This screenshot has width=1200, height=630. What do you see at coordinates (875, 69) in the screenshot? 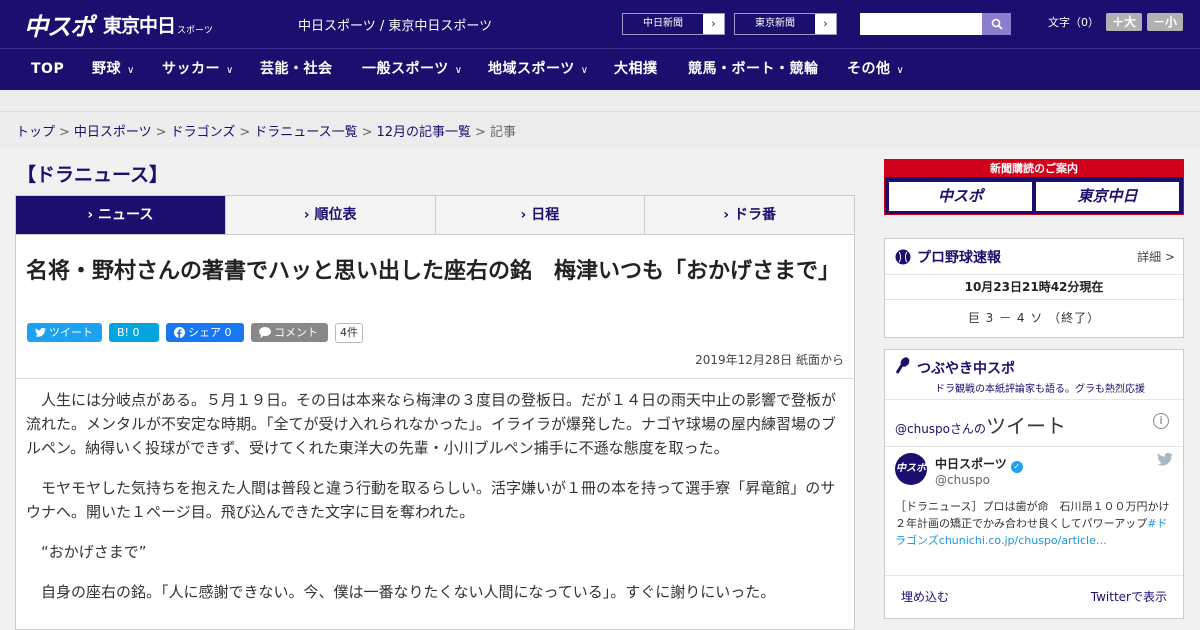
I see `nav-item-other: その他 ∨` at bounding box center [875, 69].